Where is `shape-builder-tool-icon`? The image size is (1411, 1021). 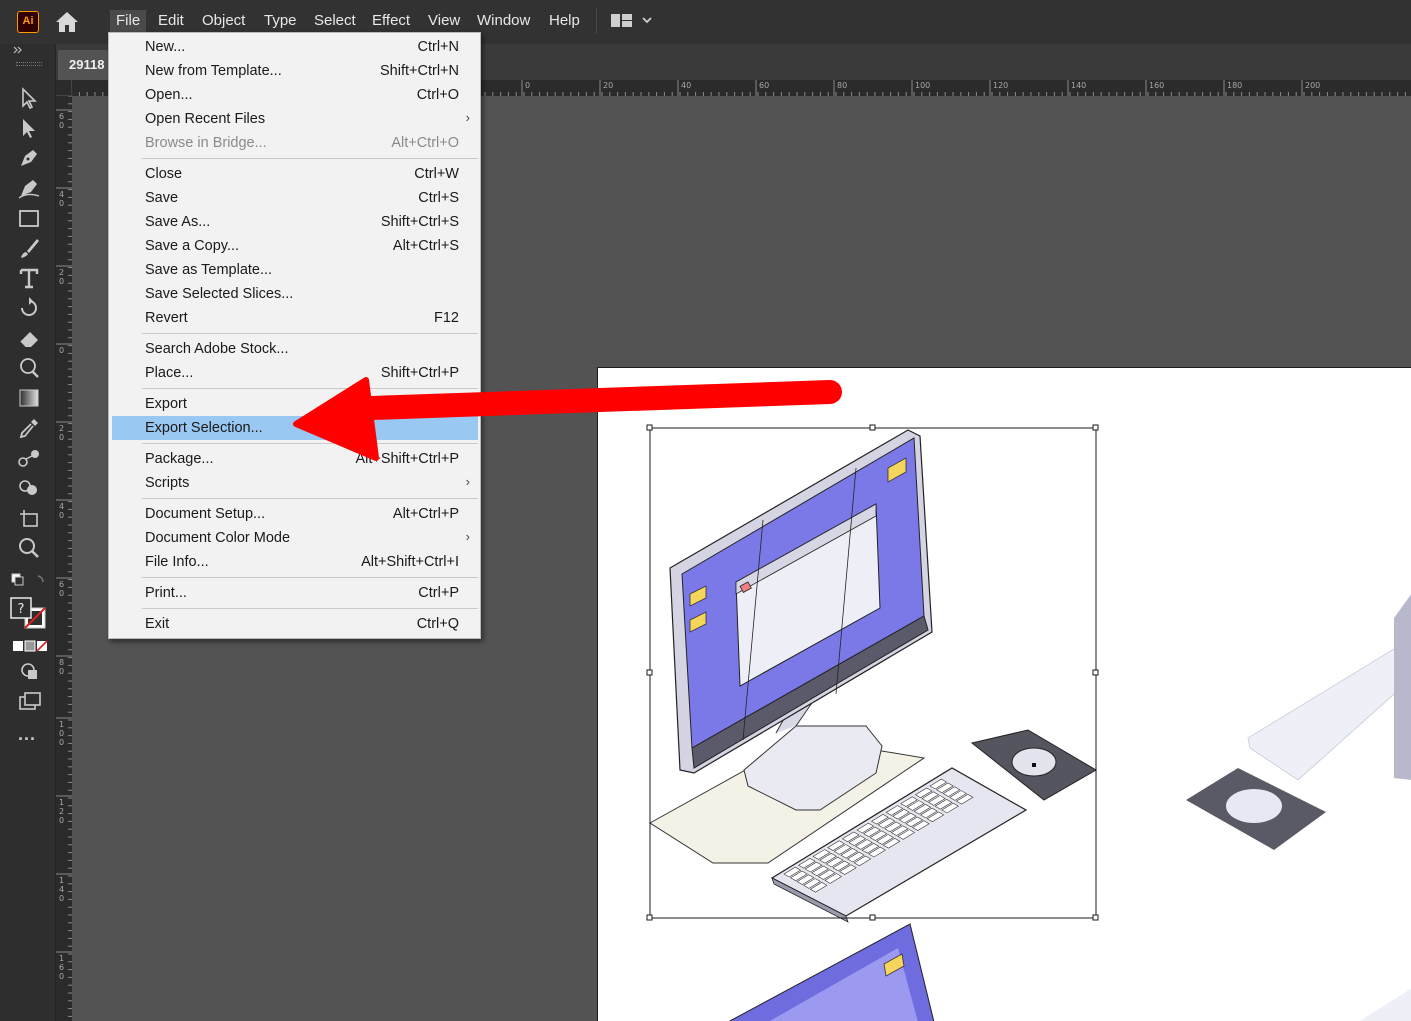 shape-builder-tool-icon is located at coordinates (29, 488).